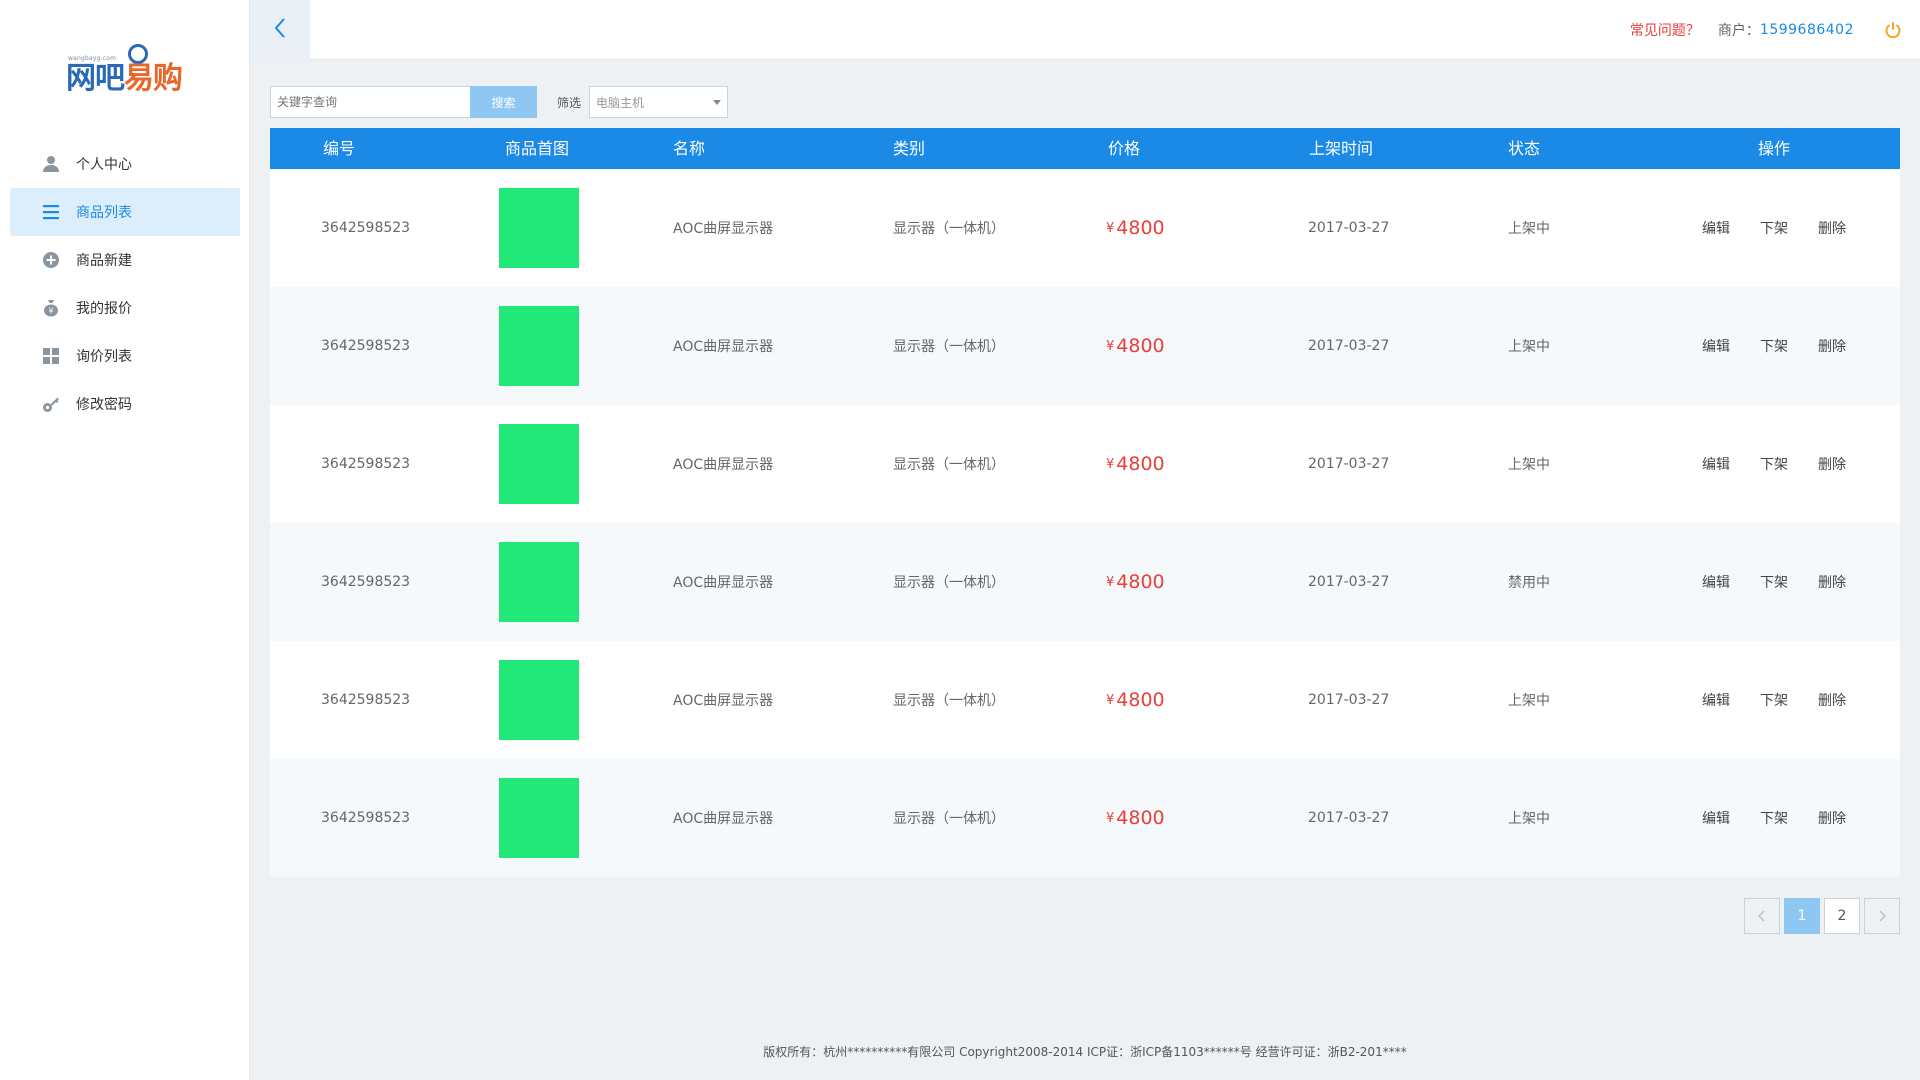 The width and height of the screenshot is (1920, 1080). What do you see at coordinates (1882, 916) in the screenshot?
I see `next-page-button` at bounding box center [1882, 916].